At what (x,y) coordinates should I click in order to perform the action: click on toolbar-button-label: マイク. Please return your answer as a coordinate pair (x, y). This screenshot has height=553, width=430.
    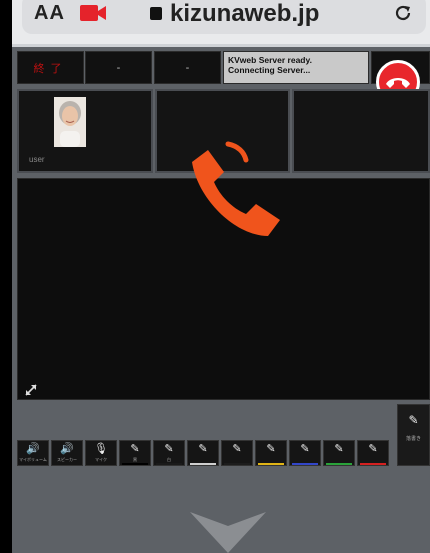
    Looking at the image, I should click on (101, 459).